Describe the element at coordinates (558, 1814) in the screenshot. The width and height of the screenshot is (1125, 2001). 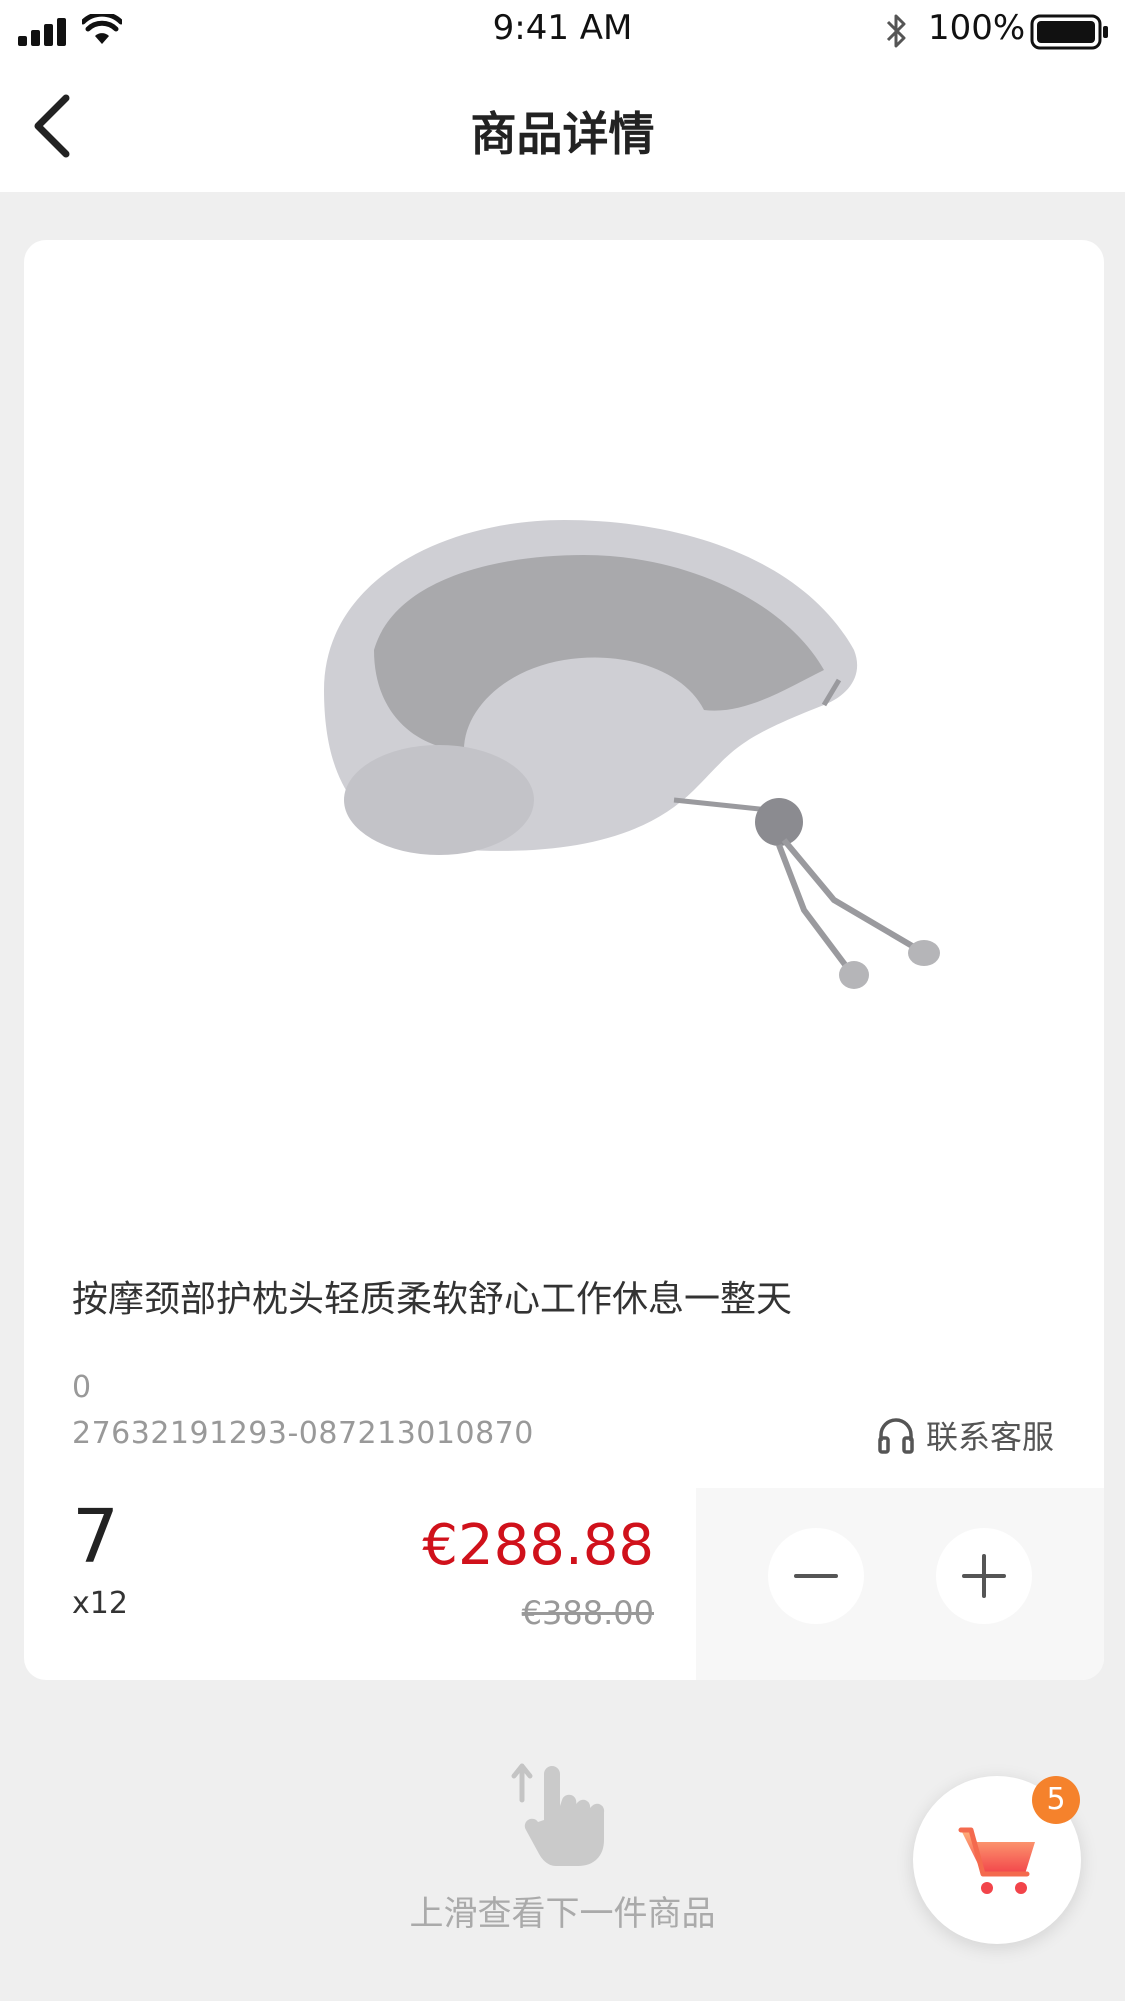
I see `swipe-up-hand-icon` at that location.